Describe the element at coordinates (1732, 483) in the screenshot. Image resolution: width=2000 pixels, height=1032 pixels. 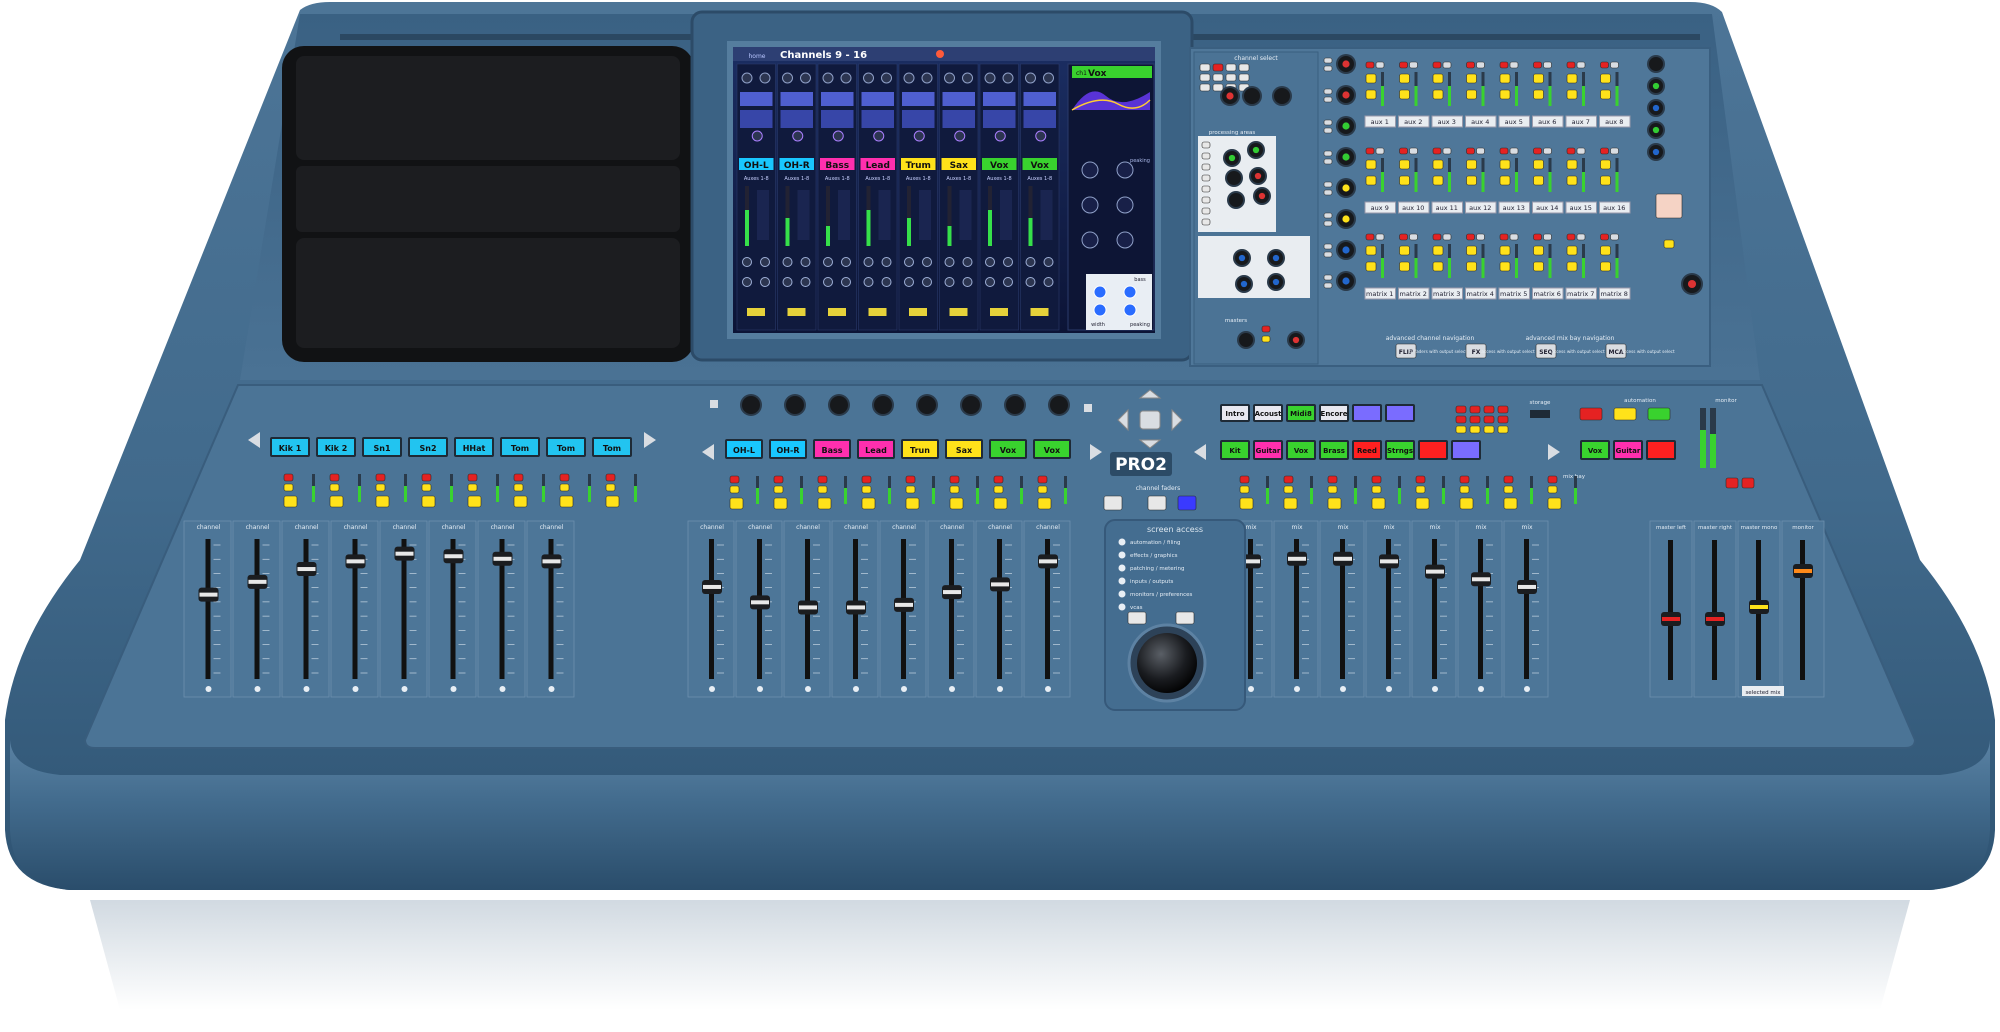
I see `monitor-button` at that location.